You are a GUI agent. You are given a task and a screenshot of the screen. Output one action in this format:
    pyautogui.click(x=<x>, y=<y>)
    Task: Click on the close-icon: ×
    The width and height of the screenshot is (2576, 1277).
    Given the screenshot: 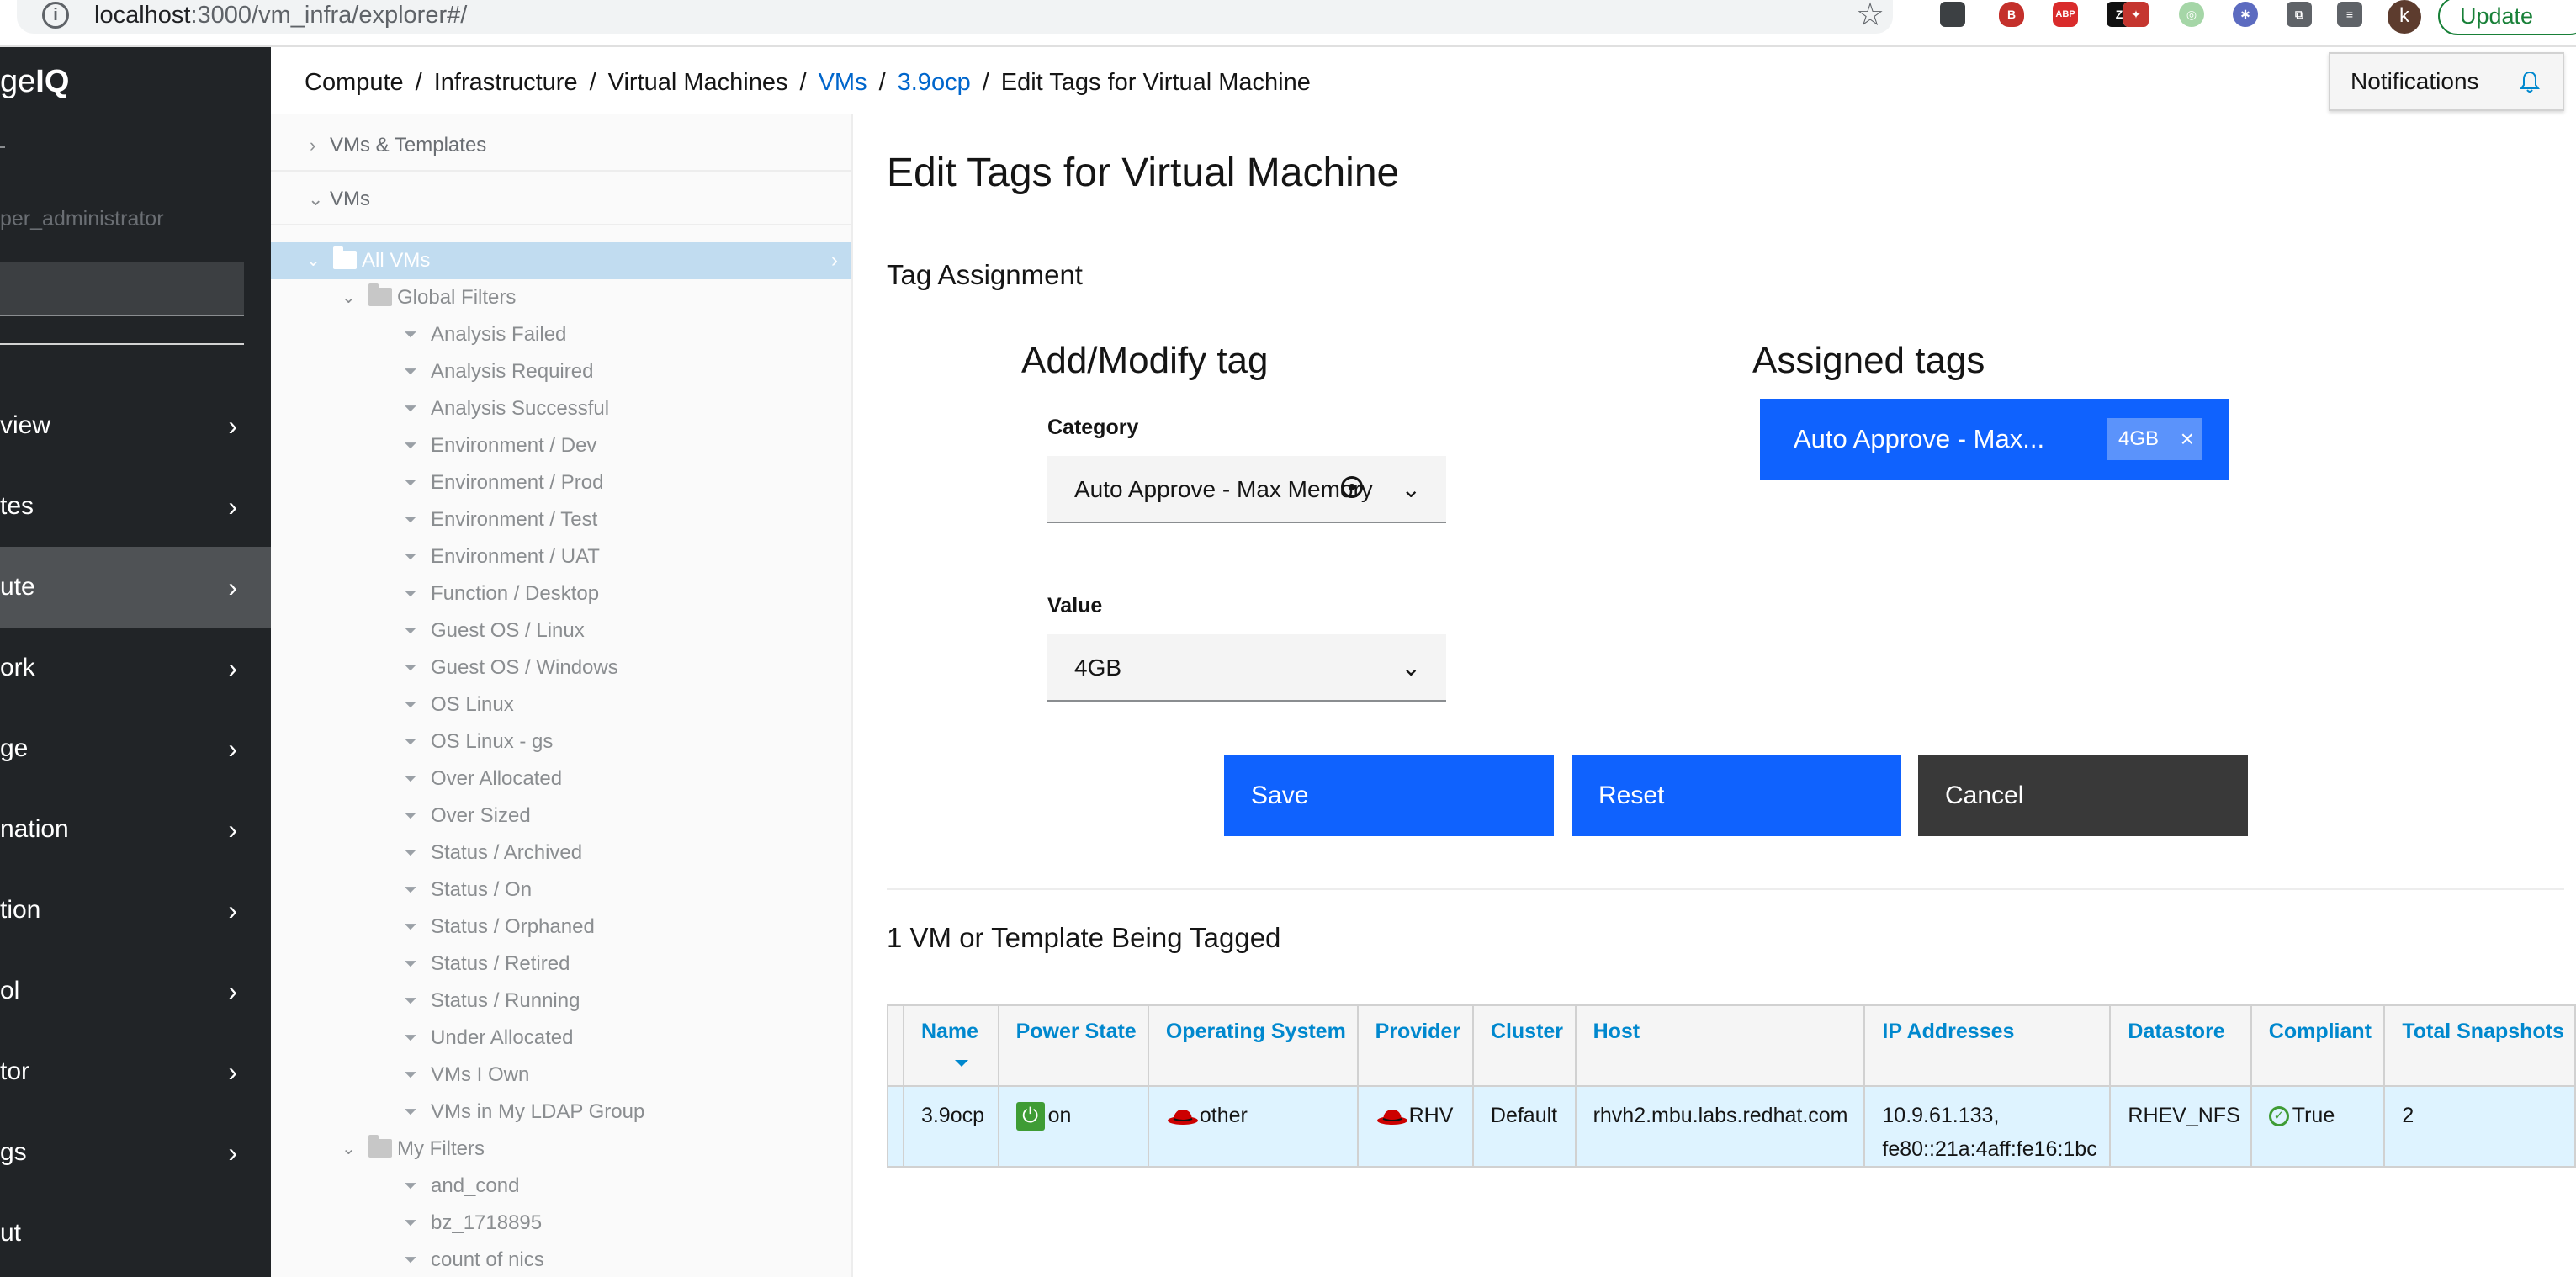 What is the action you would take?
    pyautogui.click(x=2187, y=439)
    